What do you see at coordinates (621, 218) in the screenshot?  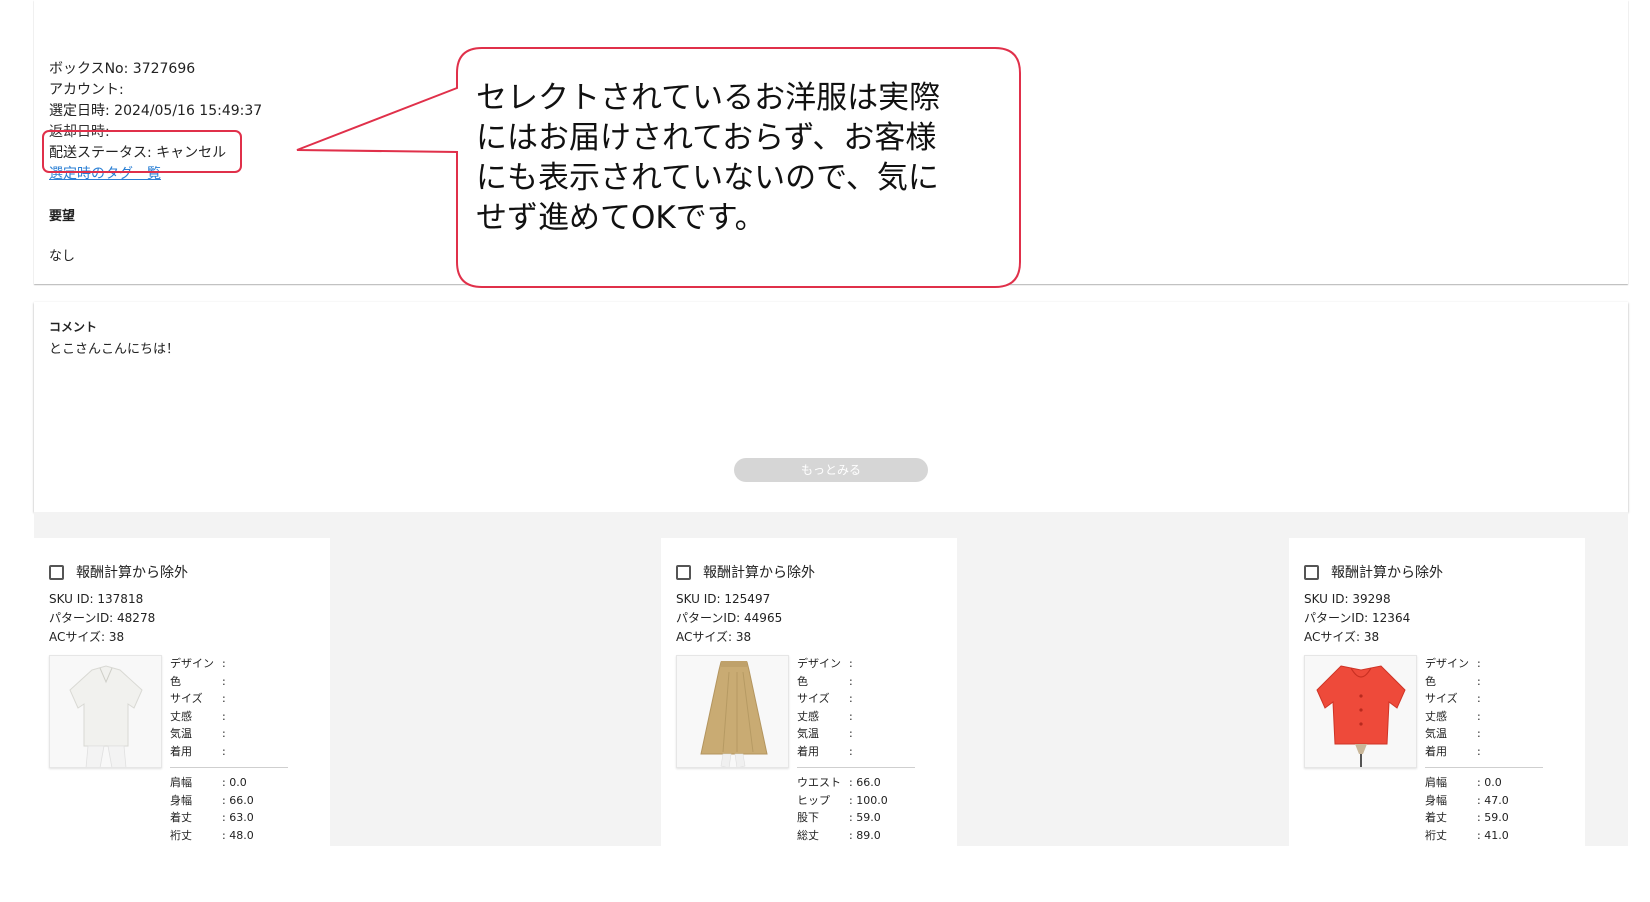 I see `callout-line: せず進めてOKです。` at bounding box center [621, 218].